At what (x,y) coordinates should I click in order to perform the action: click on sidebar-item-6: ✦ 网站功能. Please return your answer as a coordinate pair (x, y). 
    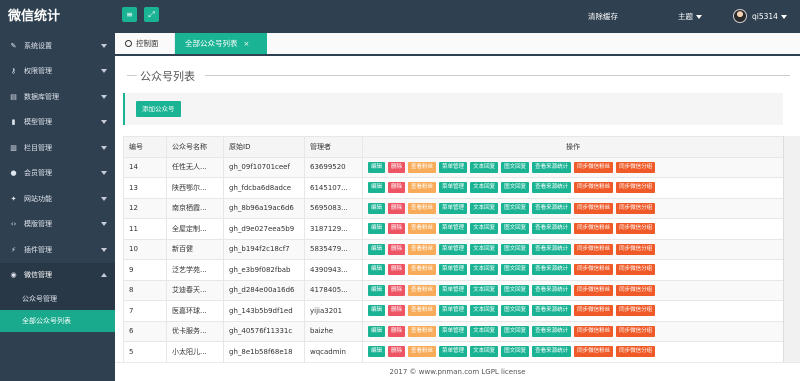
    Looking at the image, I should click on (57, 199).